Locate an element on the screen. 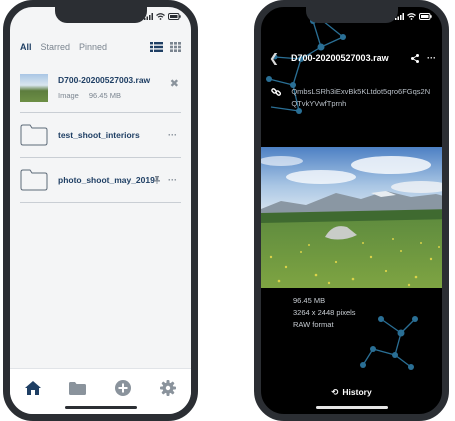  pin-icon is located at coordinates (157, 180).